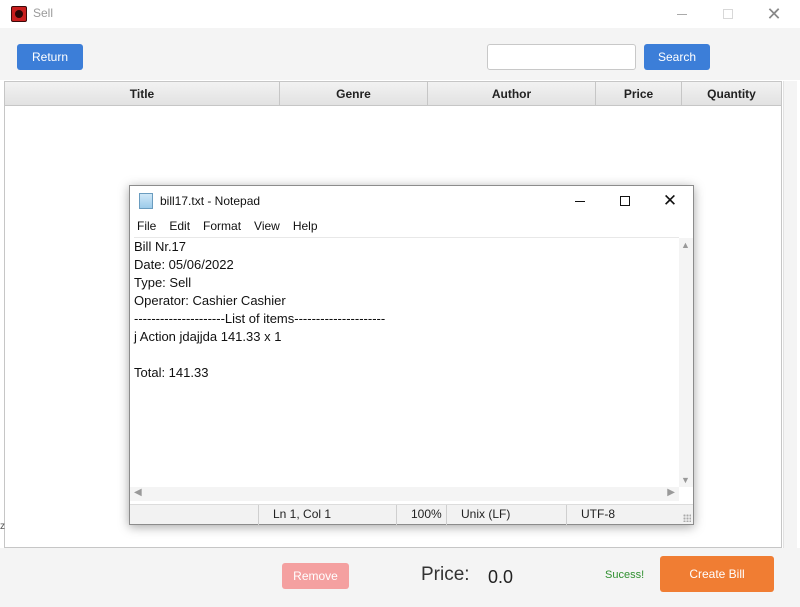  What do you see at coordinates (2, 526) in the screenshot?
I see `edge-mark: z` at bounding box center [2, 526].